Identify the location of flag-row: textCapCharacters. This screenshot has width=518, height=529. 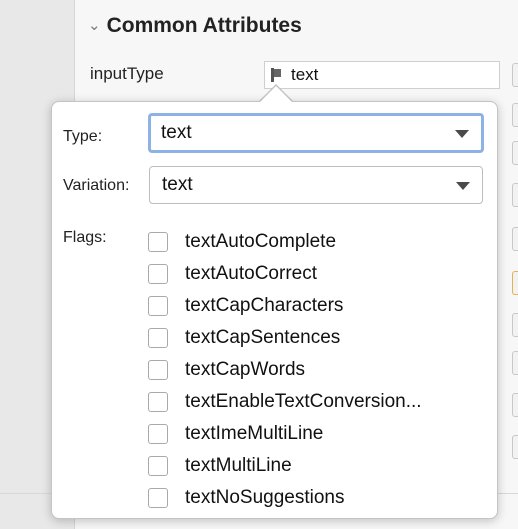
(285, 306).